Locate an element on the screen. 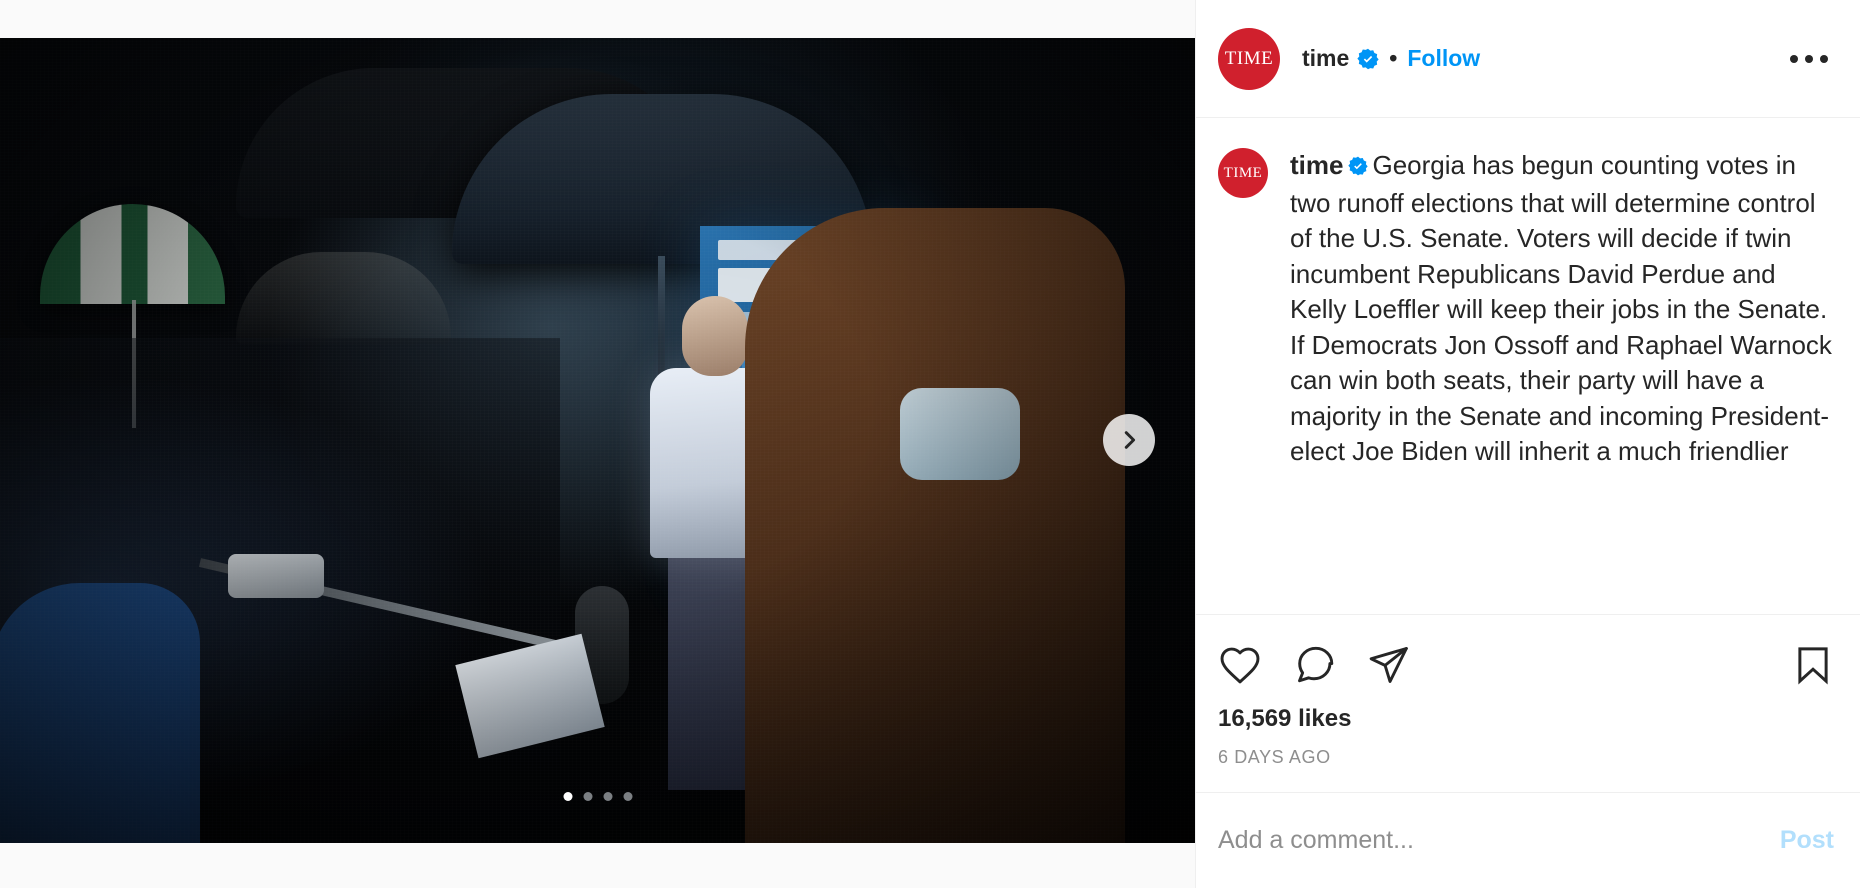 The width and height of the screenshot is (1860, 888). chevron-right-icon is located at coordinates (1129, 440).